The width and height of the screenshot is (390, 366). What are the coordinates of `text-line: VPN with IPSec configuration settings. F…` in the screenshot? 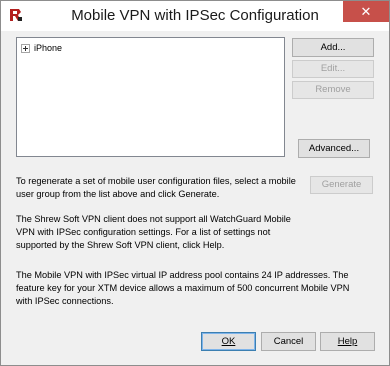 It's located at (143, 232).